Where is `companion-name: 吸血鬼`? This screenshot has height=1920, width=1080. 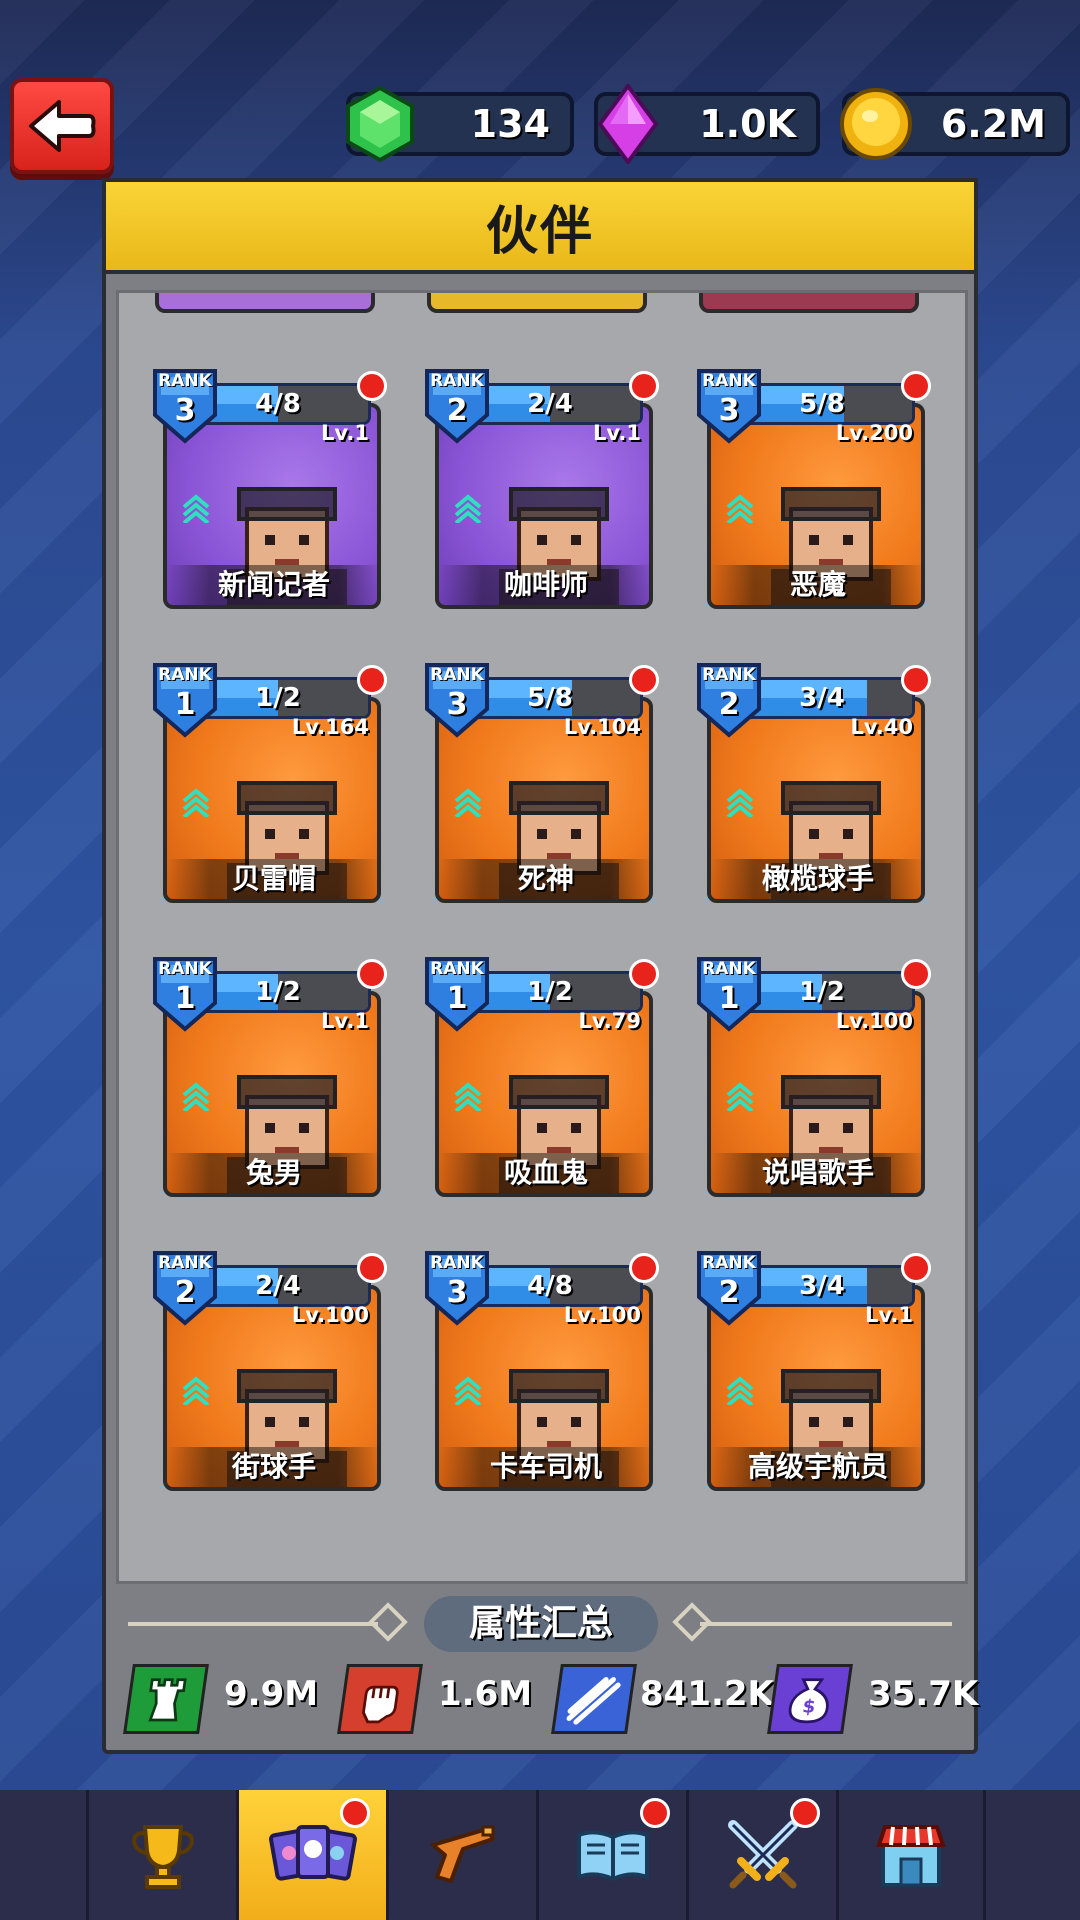 companion-name: 吸血鬼 is located at coordinates (546, 1173).